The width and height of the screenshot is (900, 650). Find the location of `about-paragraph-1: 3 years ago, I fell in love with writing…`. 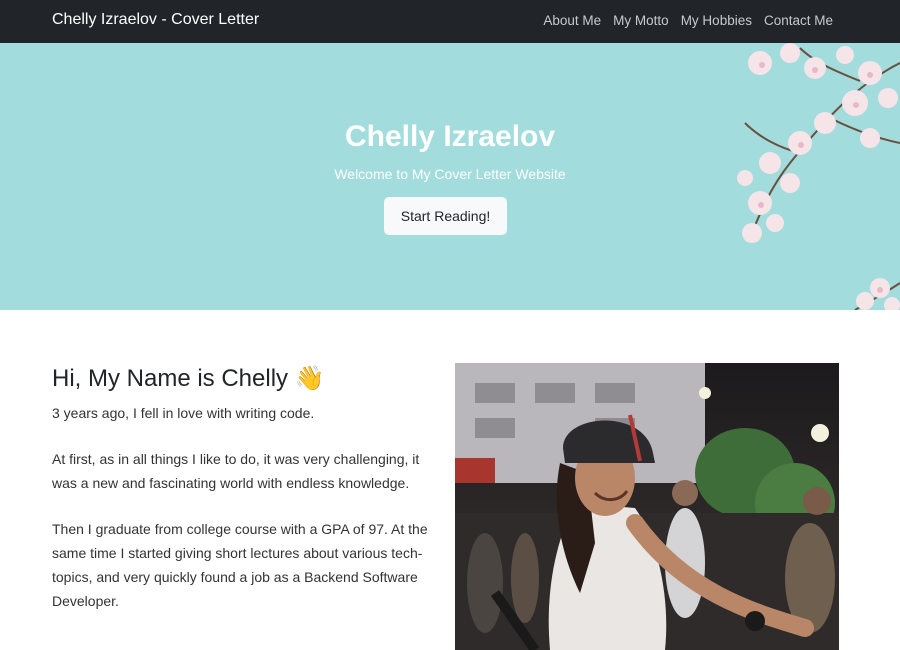

about-paragraph-1: 3 years ago, I fell in love with writing… is located at coordinates (183, 413).